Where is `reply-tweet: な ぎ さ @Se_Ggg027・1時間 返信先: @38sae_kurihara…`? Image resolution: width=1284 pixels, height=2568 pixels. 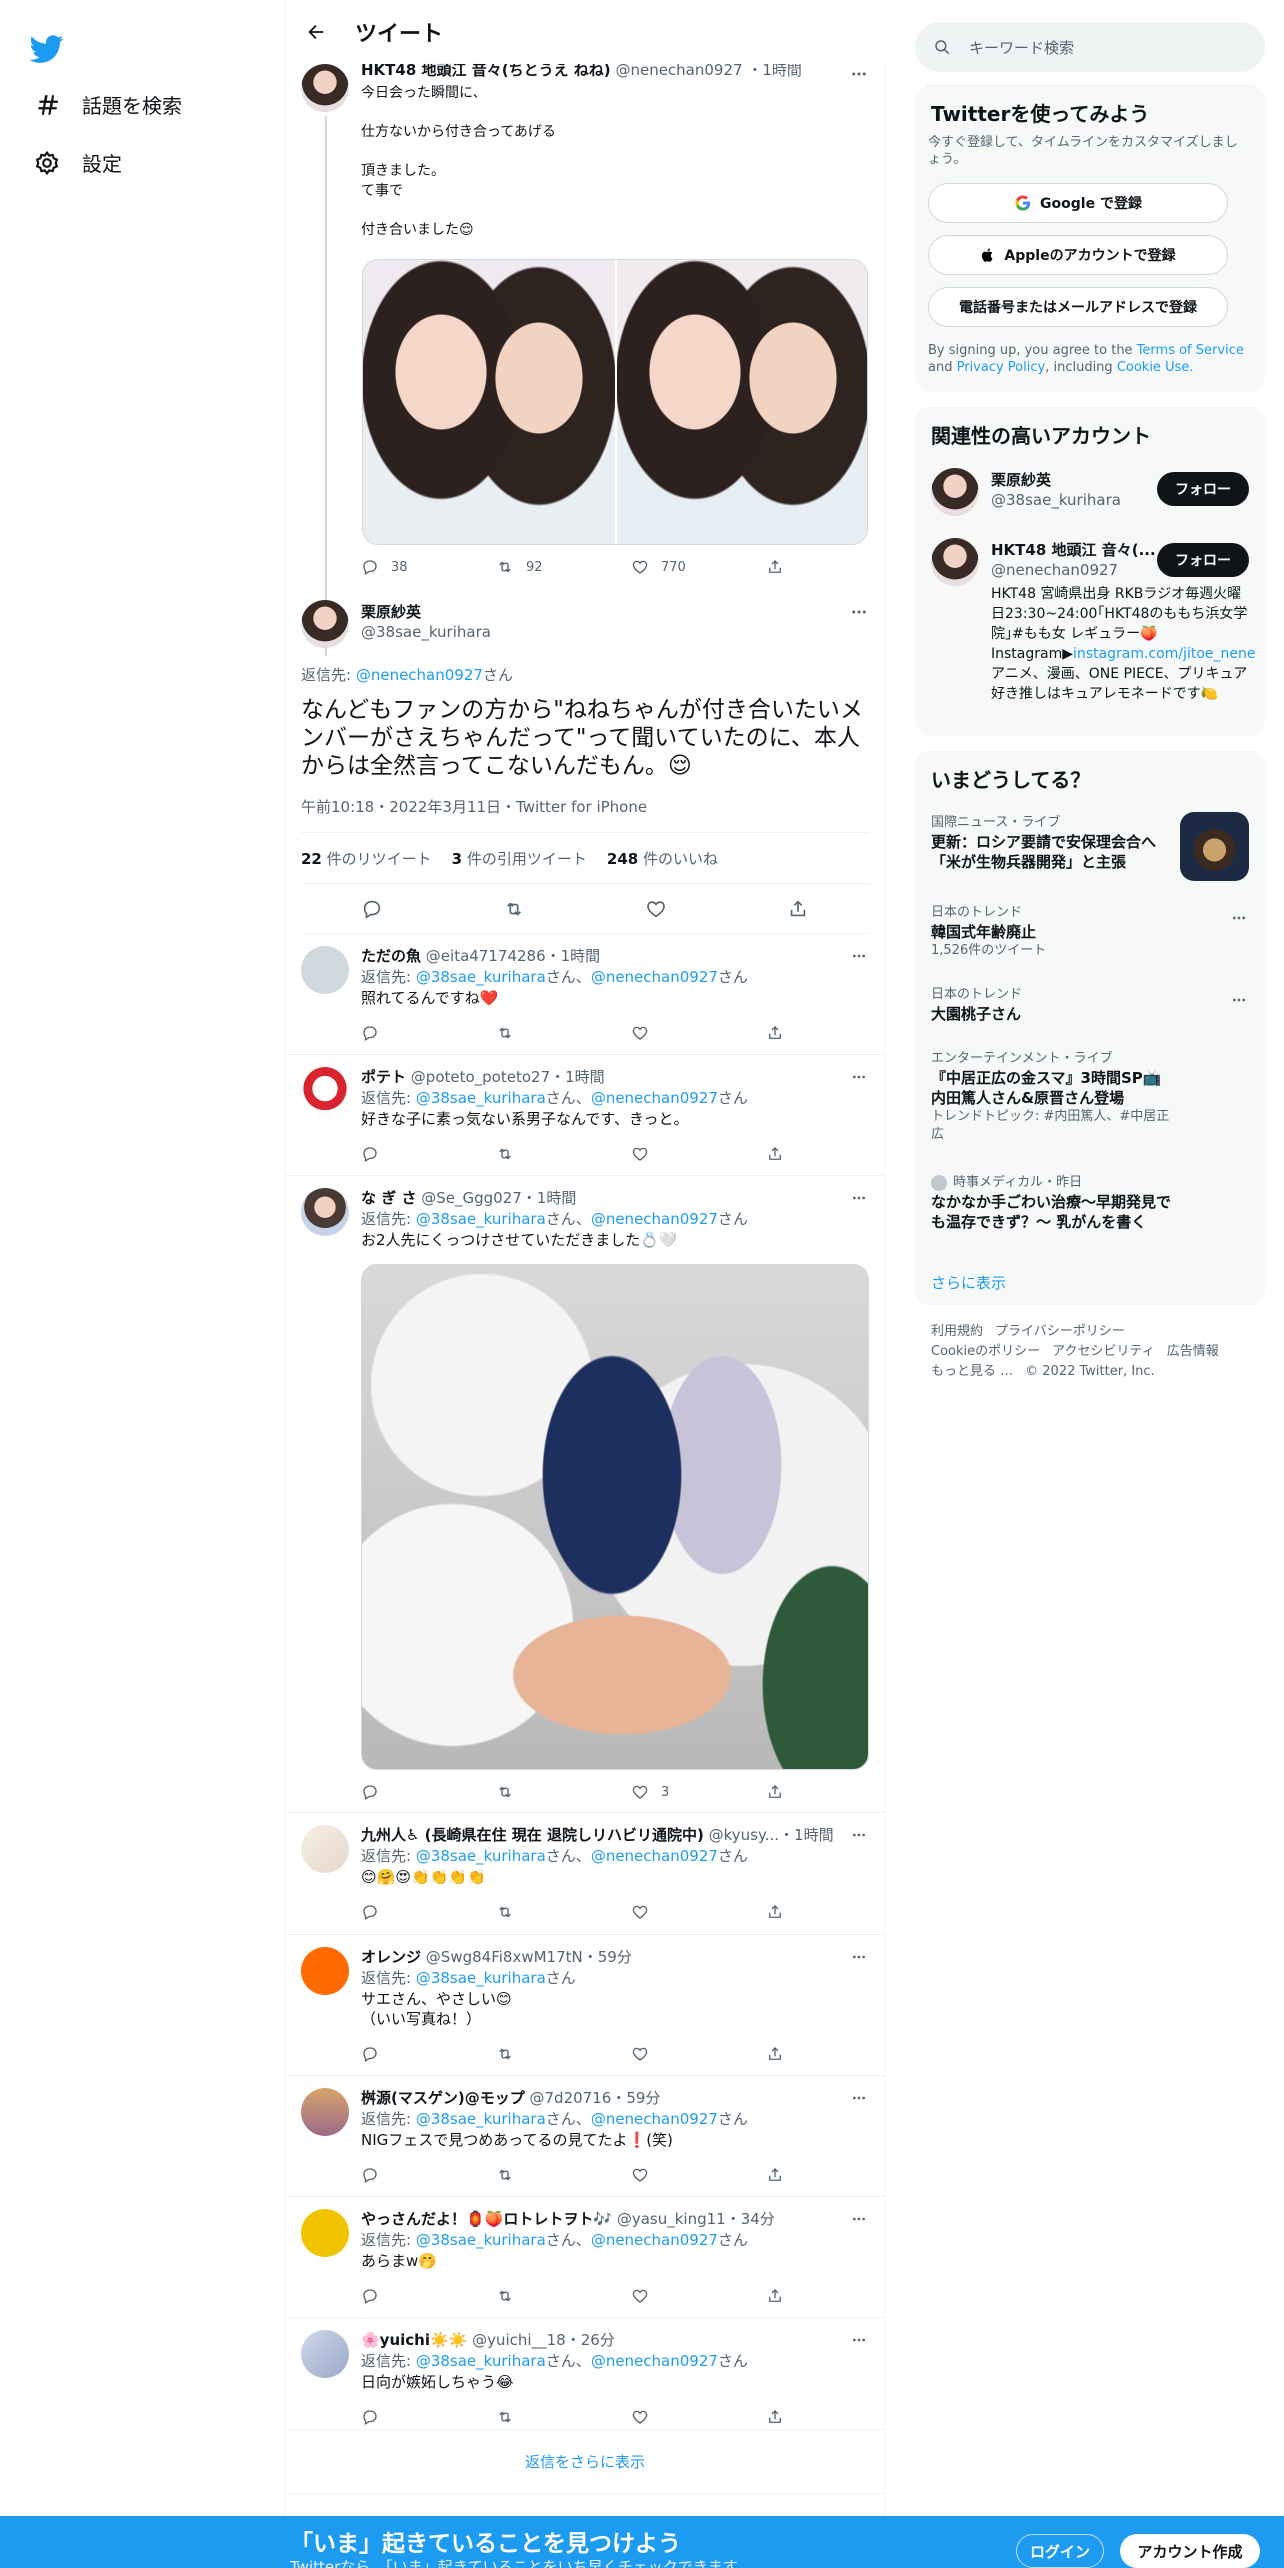
reply-tweet: な ぎ さ @Se_Ggg027・1時間 返信先: @38sae_kurihara… is located at coordinates (585, 1494).